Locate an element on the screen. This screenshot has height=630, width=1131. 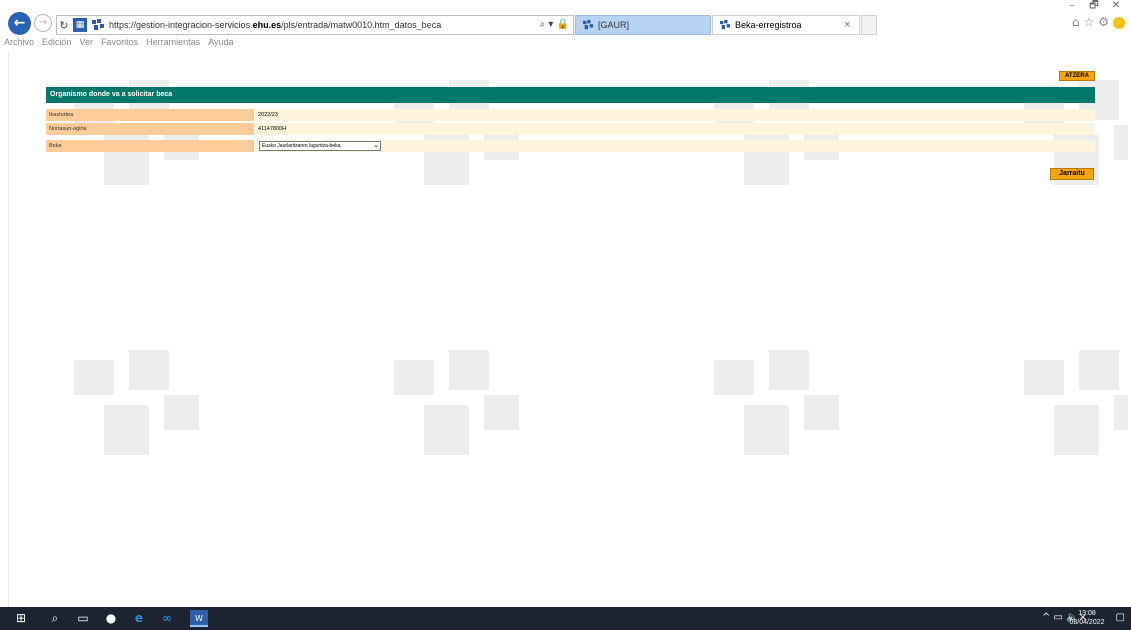
beka-select-value: Eusko Jaurlaritzaren laguntza-beka is located at coordinates (301, 146).